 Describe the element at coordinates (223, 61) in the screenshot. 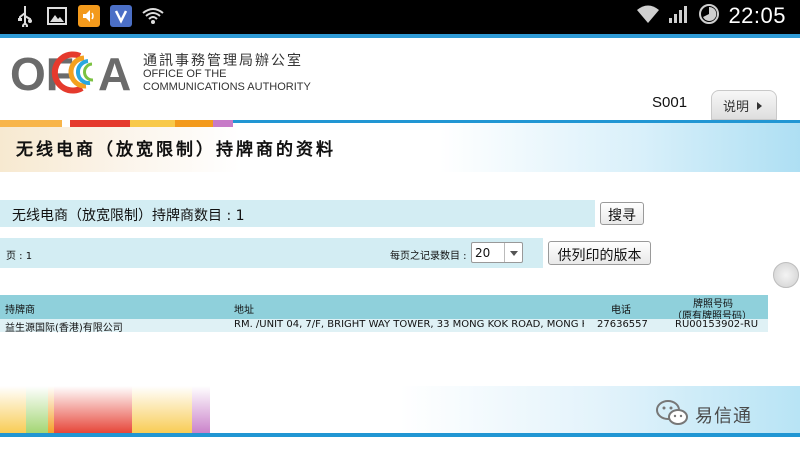

I see `org-name-cn: 通訊事務管理局辦公室` at that location.